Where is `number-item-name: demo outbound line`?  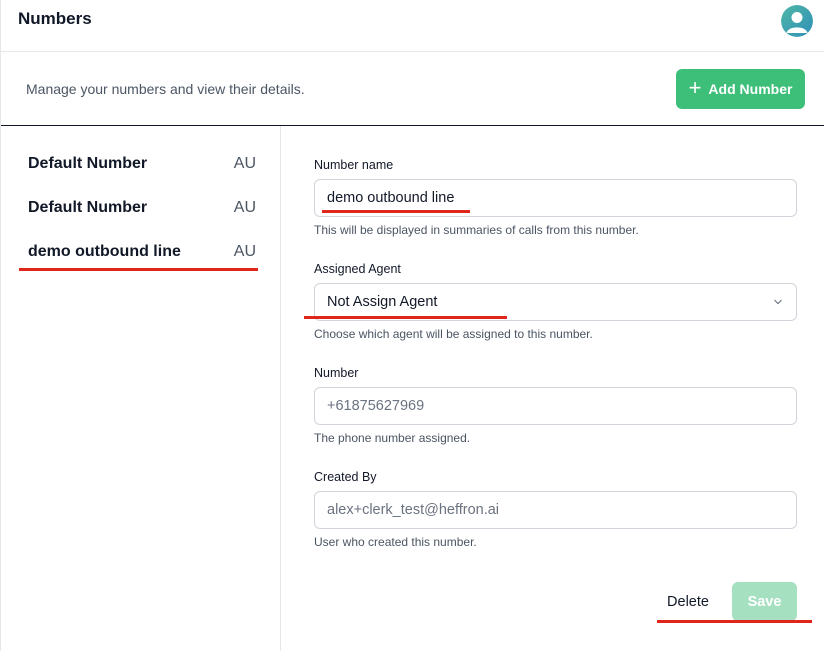
number-item-name: demo outbound line is located at coordinates (104, 251).